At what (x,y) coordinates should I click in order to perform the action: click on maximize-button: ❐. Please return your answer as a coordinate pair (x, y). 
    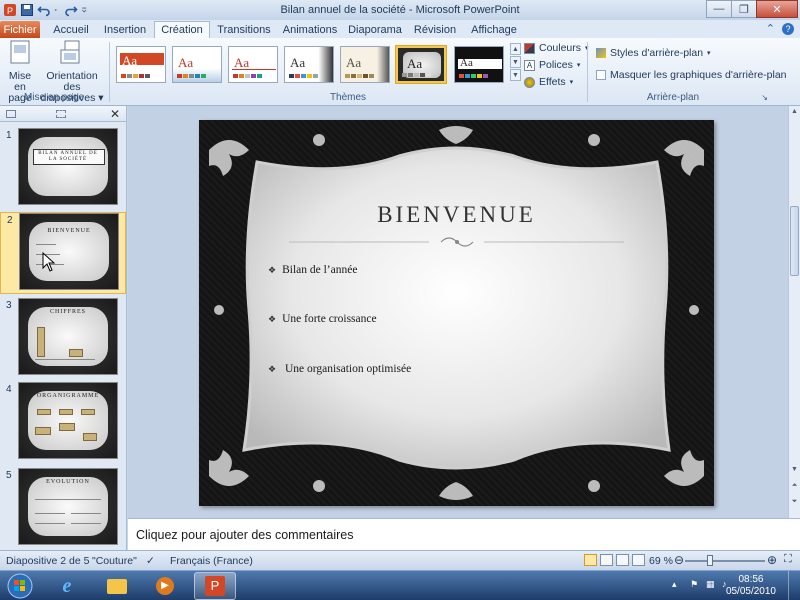
    Looking at the image, I should click on (744, 9).